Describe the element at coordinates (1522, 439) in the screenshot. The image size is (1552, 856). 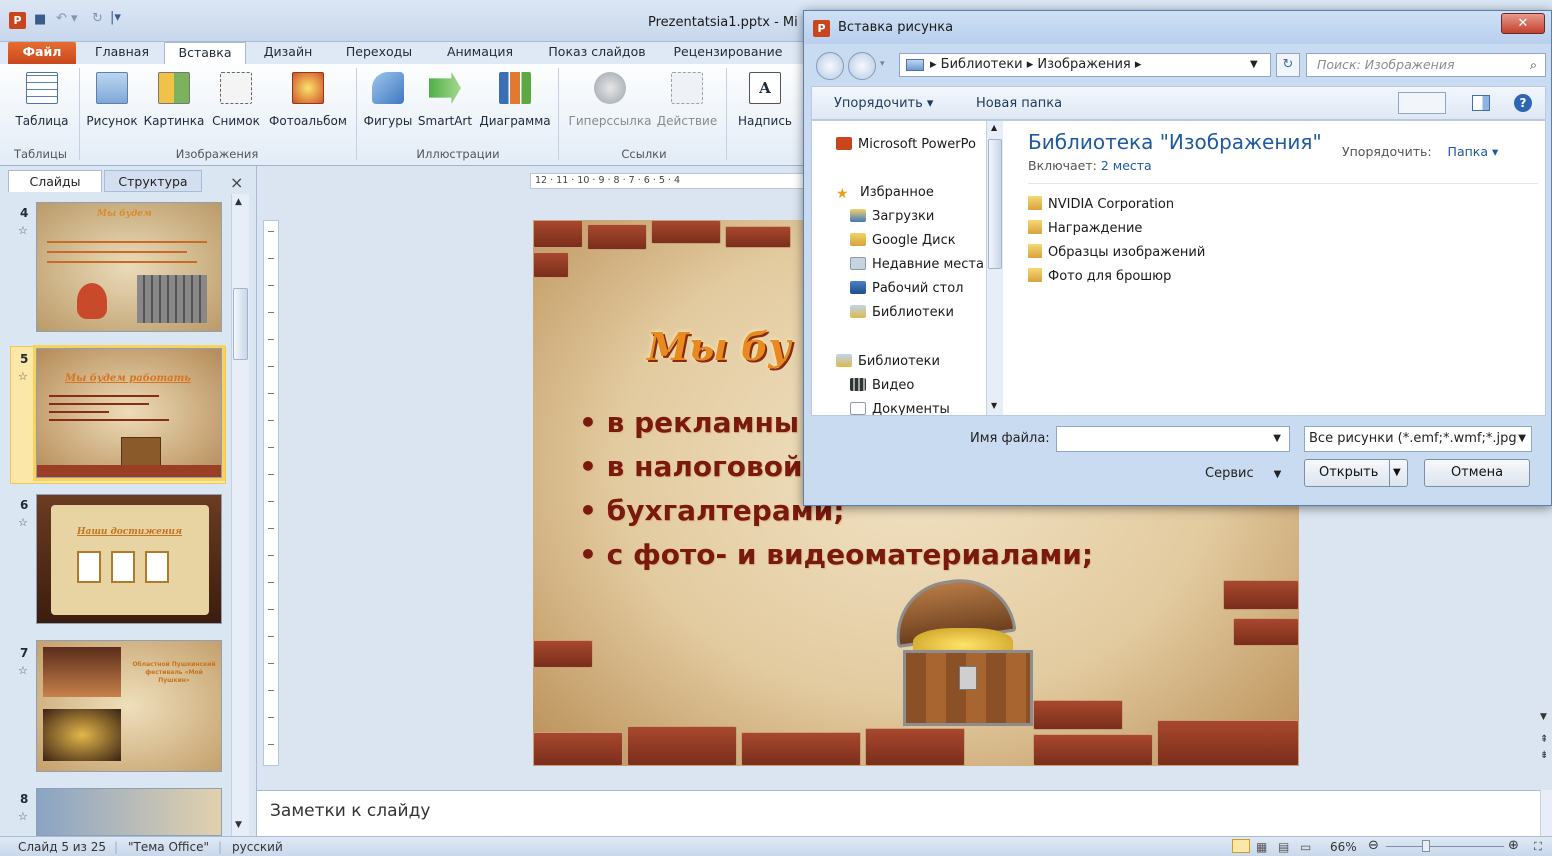
I see `filetype-dropdown-icon: ▼` at that location.